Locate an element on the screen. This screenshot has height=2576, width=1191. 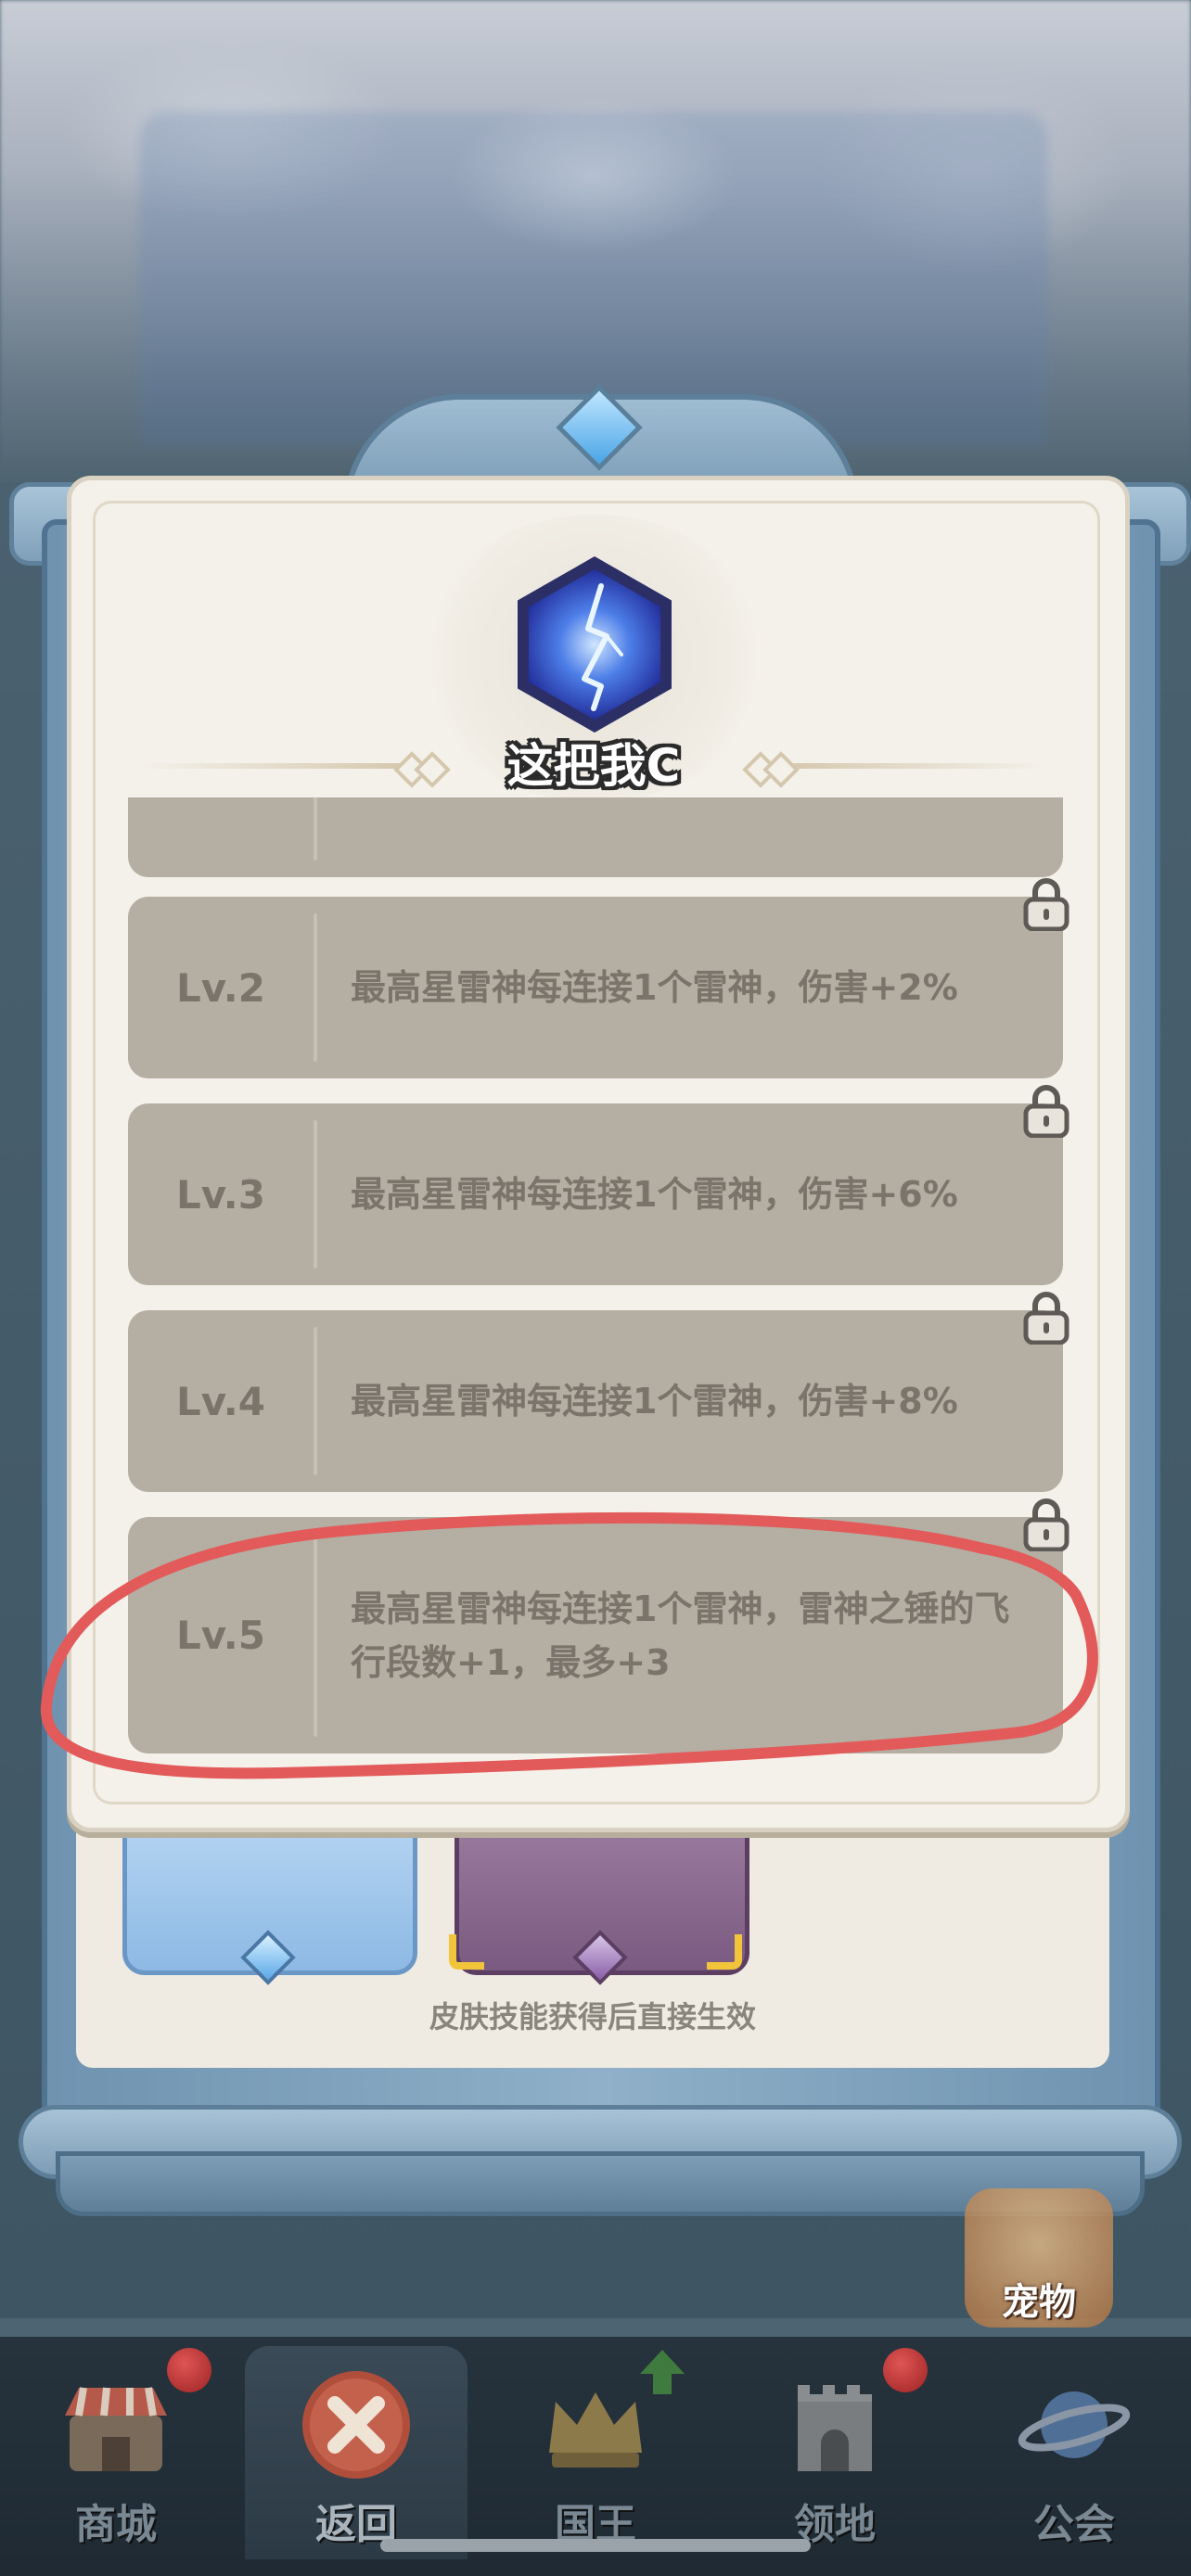
skin-note: 皮肤技能获得后直接生效 is located at coordinates (592, 2017).